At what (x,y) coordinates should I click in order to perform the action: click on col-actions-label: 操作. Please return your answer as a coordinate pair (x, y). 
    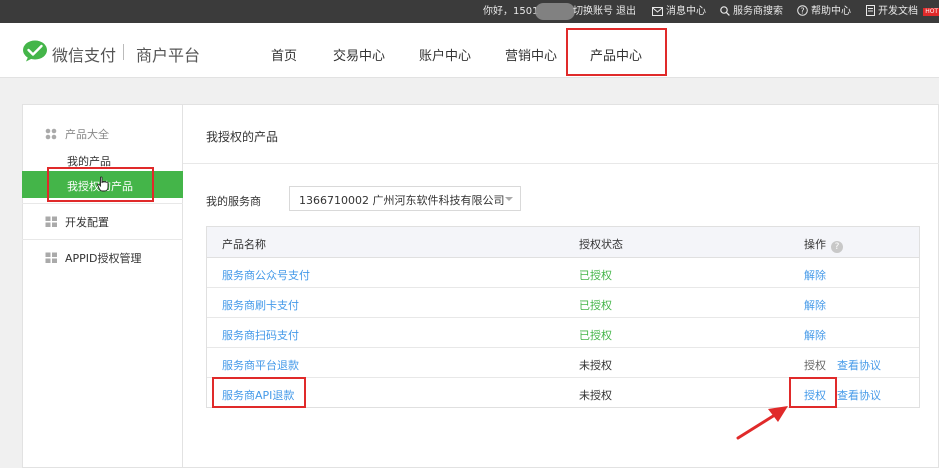
    Looking at the image, I should click on (815, 244).